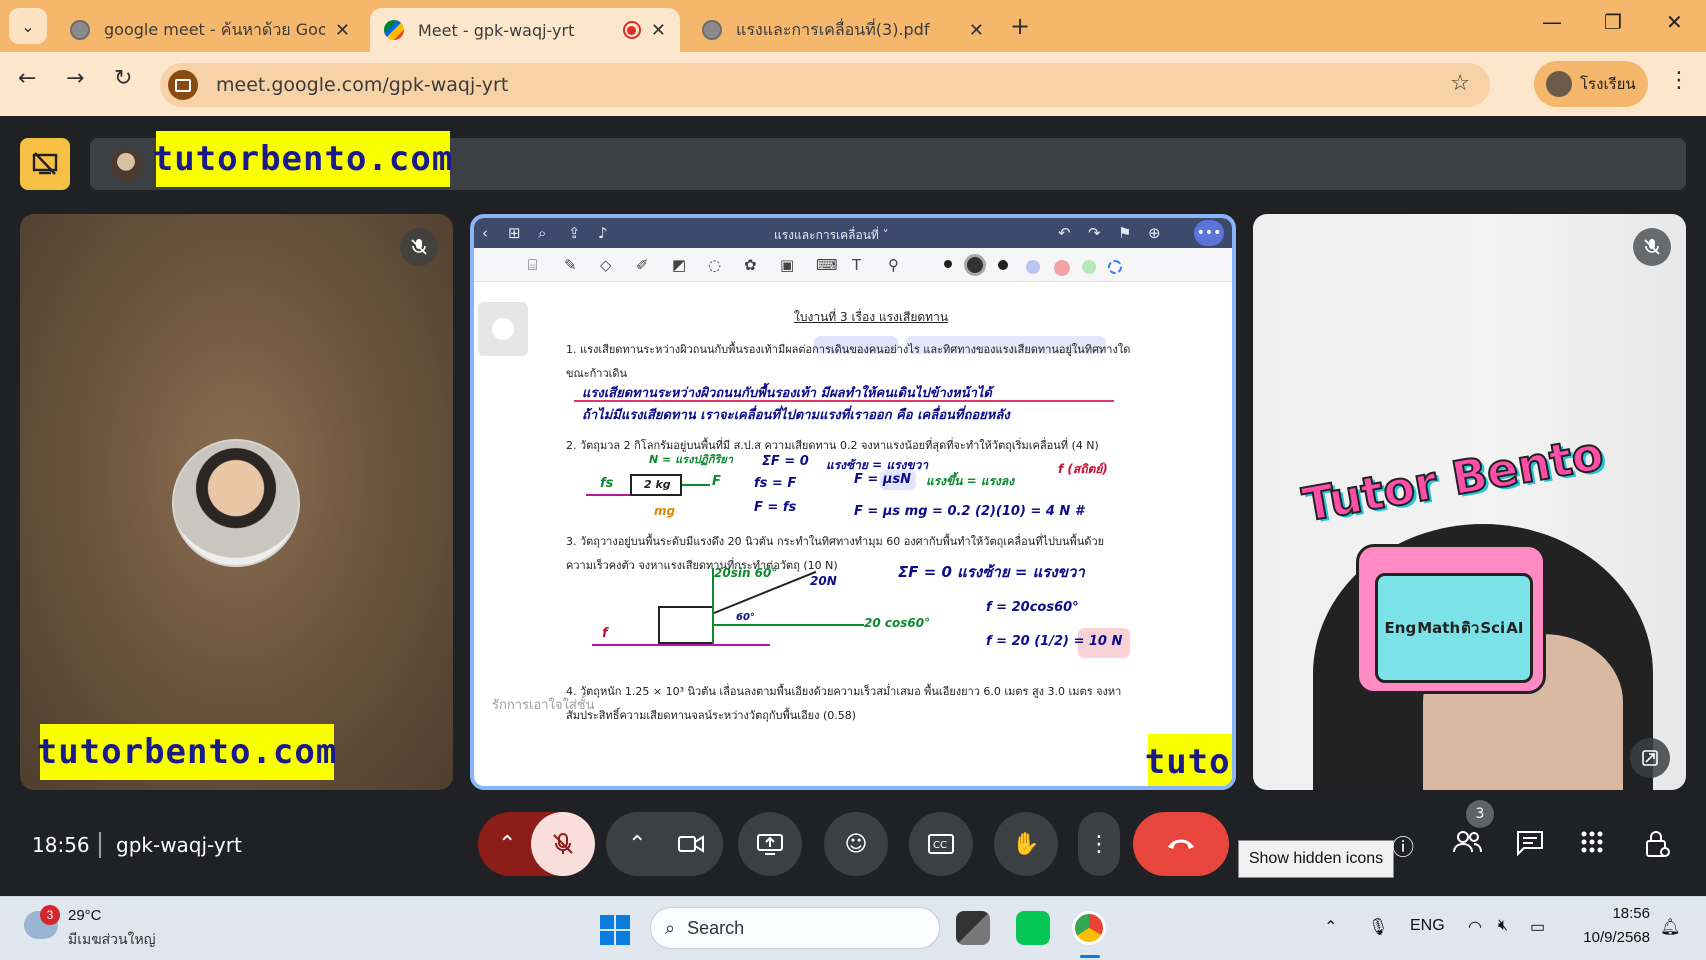  I want to click on sticker-icon: ✿, so click(750, 265).